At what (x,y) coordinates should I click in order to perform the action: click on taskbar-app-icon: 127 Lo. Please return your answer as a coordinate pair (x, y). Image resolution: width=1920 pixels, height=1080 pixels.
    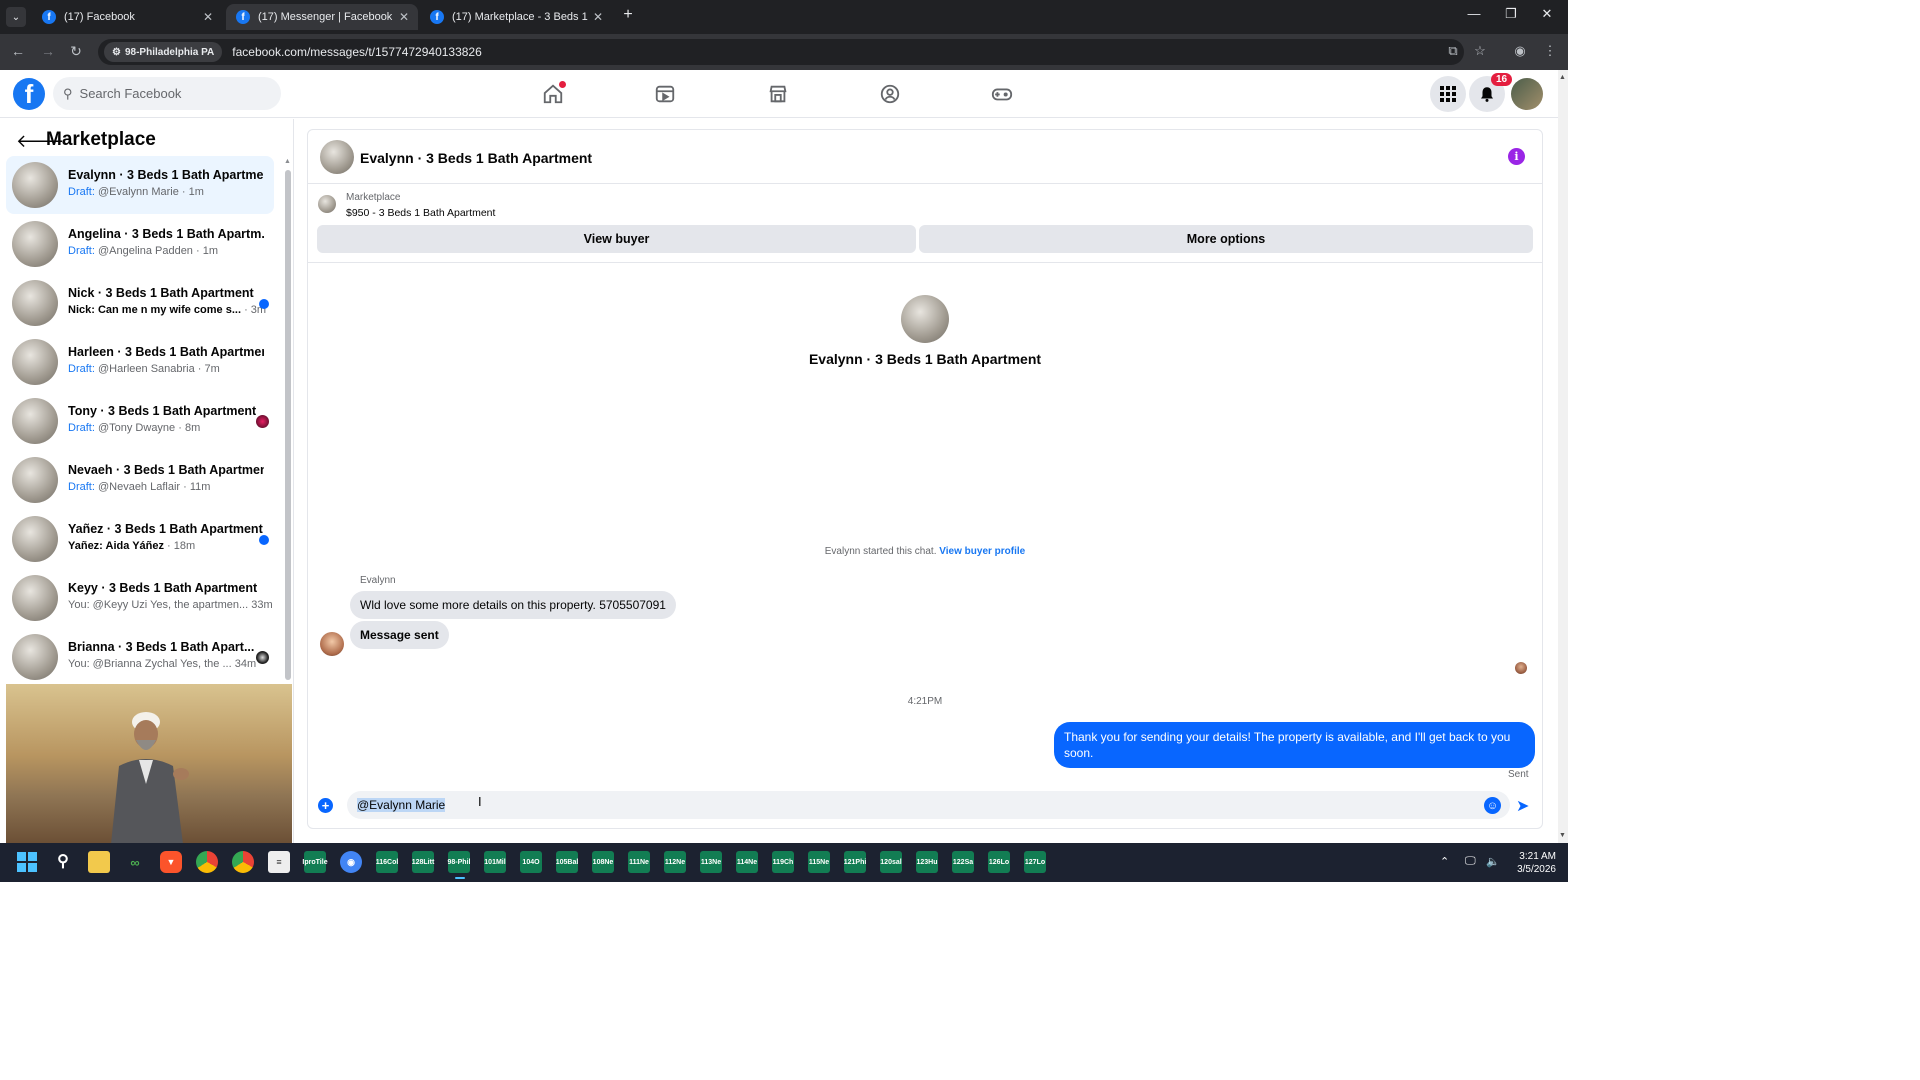
    Looking at the image, I should click on (1035, 862).